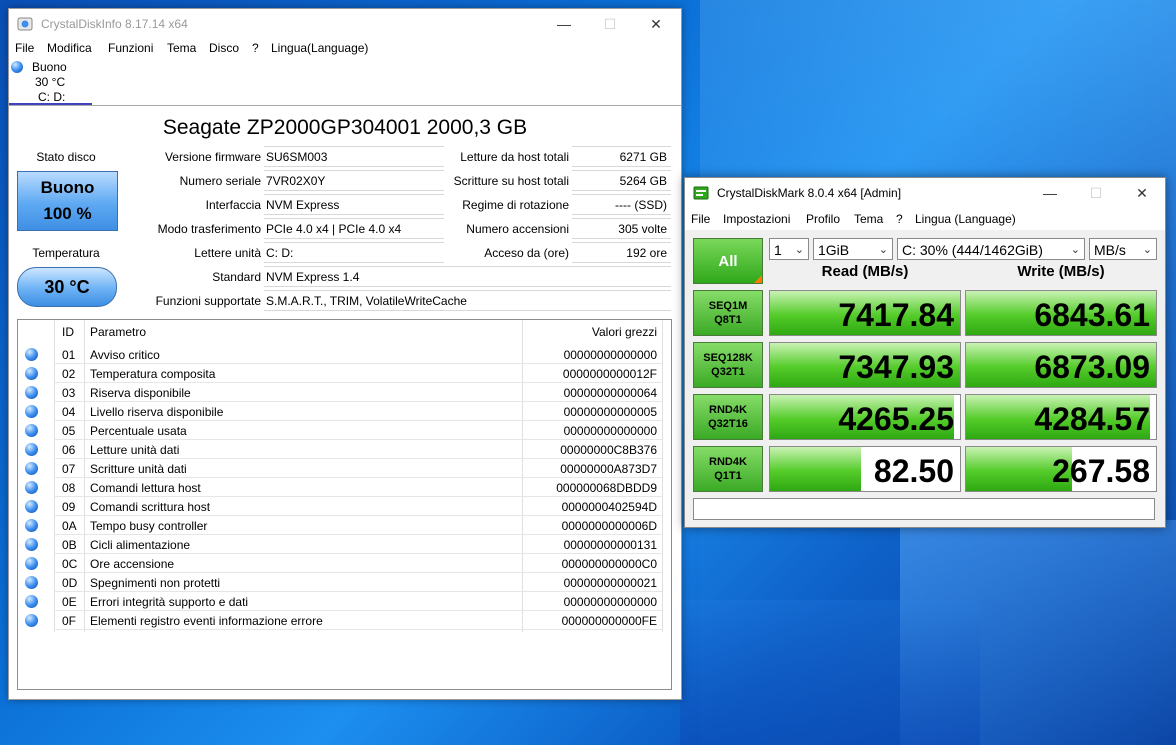 The height and width of the screenshot is (745, 1176). Describe the element at coordinates (1147, 250) in the screenshot. I see `chevron-down-icon: ⌄` at that location.